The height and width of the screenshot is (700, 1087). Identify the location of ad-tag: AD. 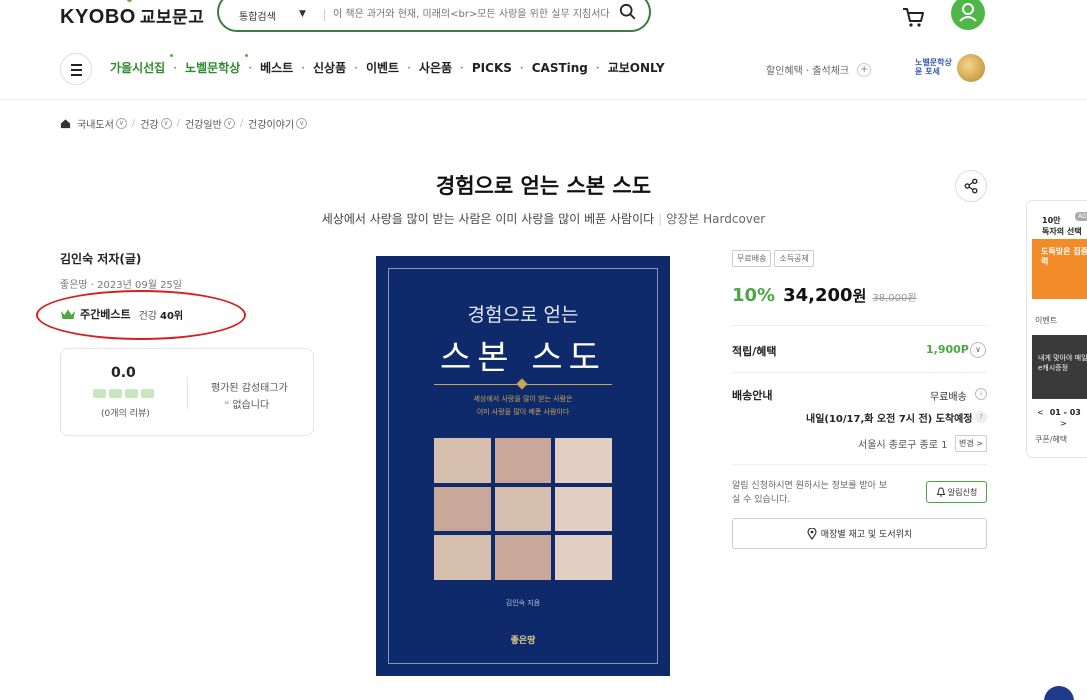
(1081, 216).